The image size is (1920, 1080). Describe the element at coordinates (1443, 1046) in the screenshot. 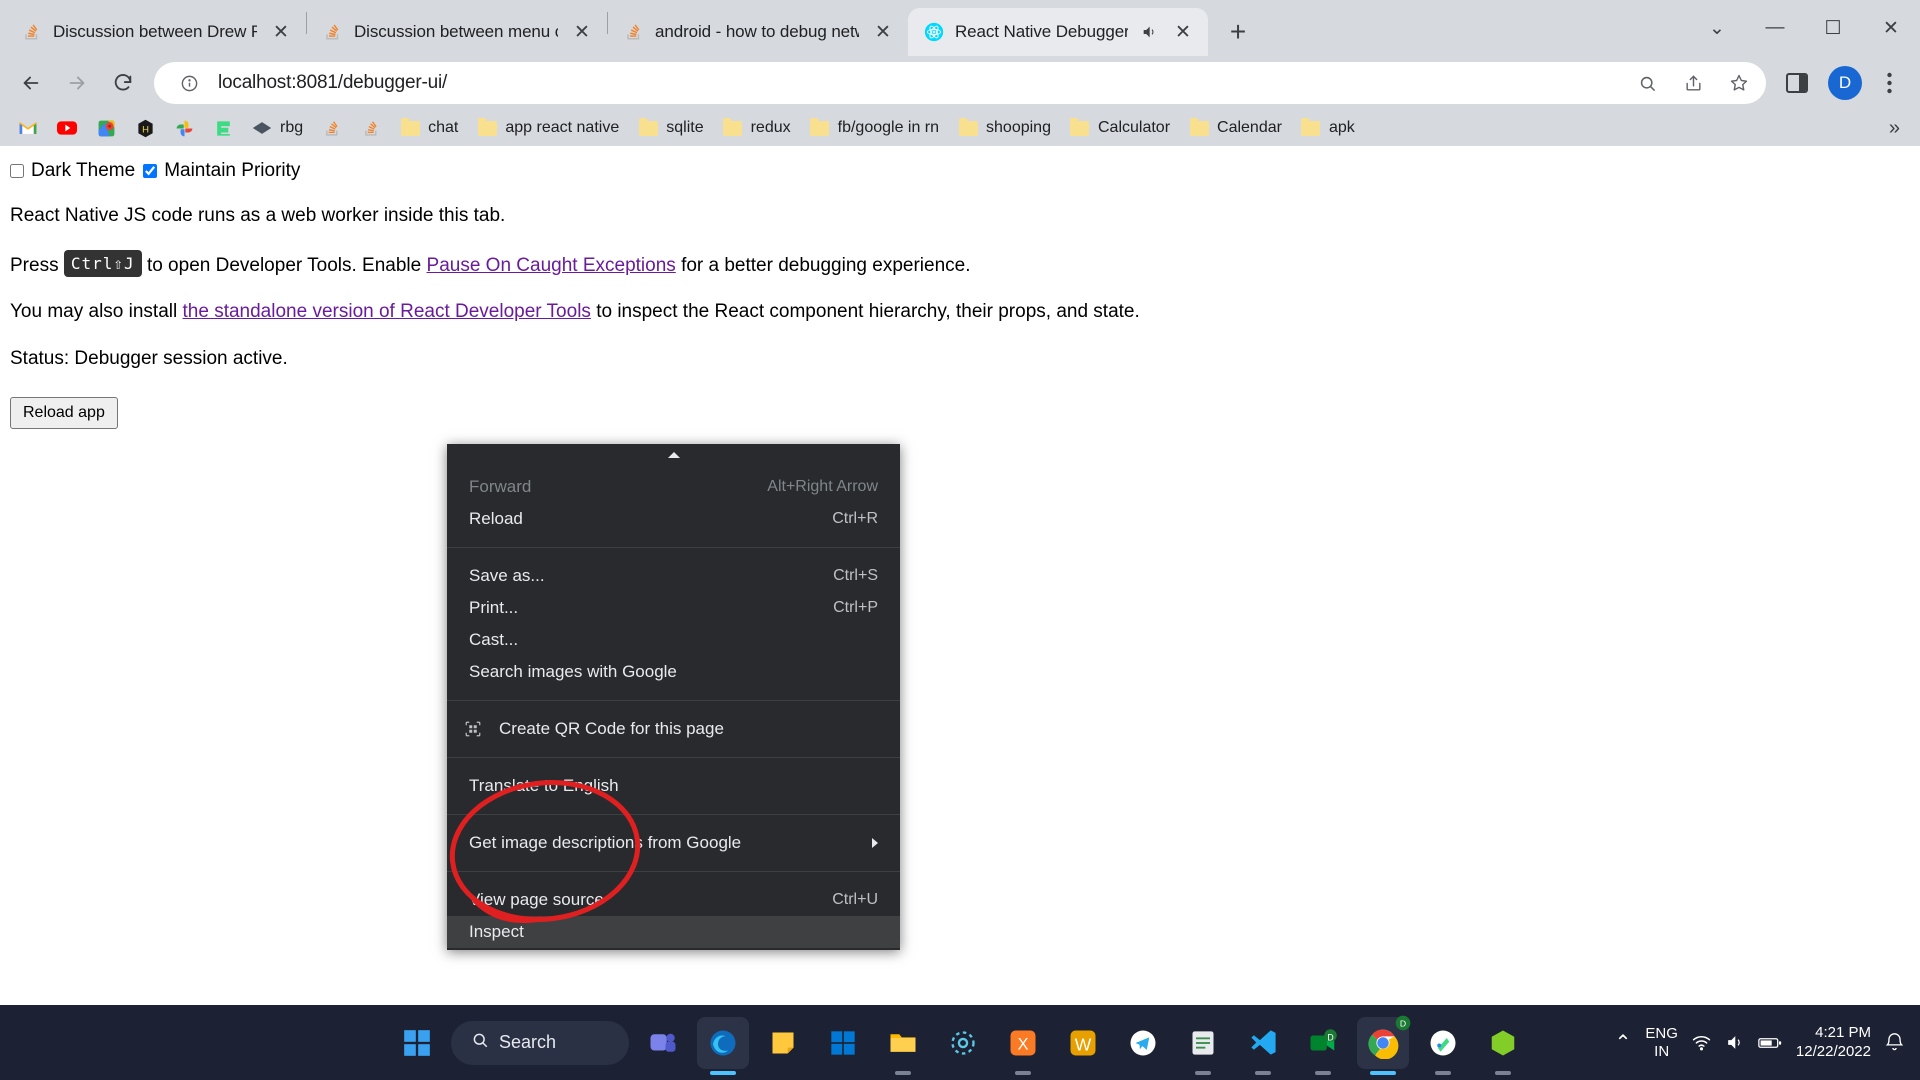

I see `android-studio-icon` at that location.